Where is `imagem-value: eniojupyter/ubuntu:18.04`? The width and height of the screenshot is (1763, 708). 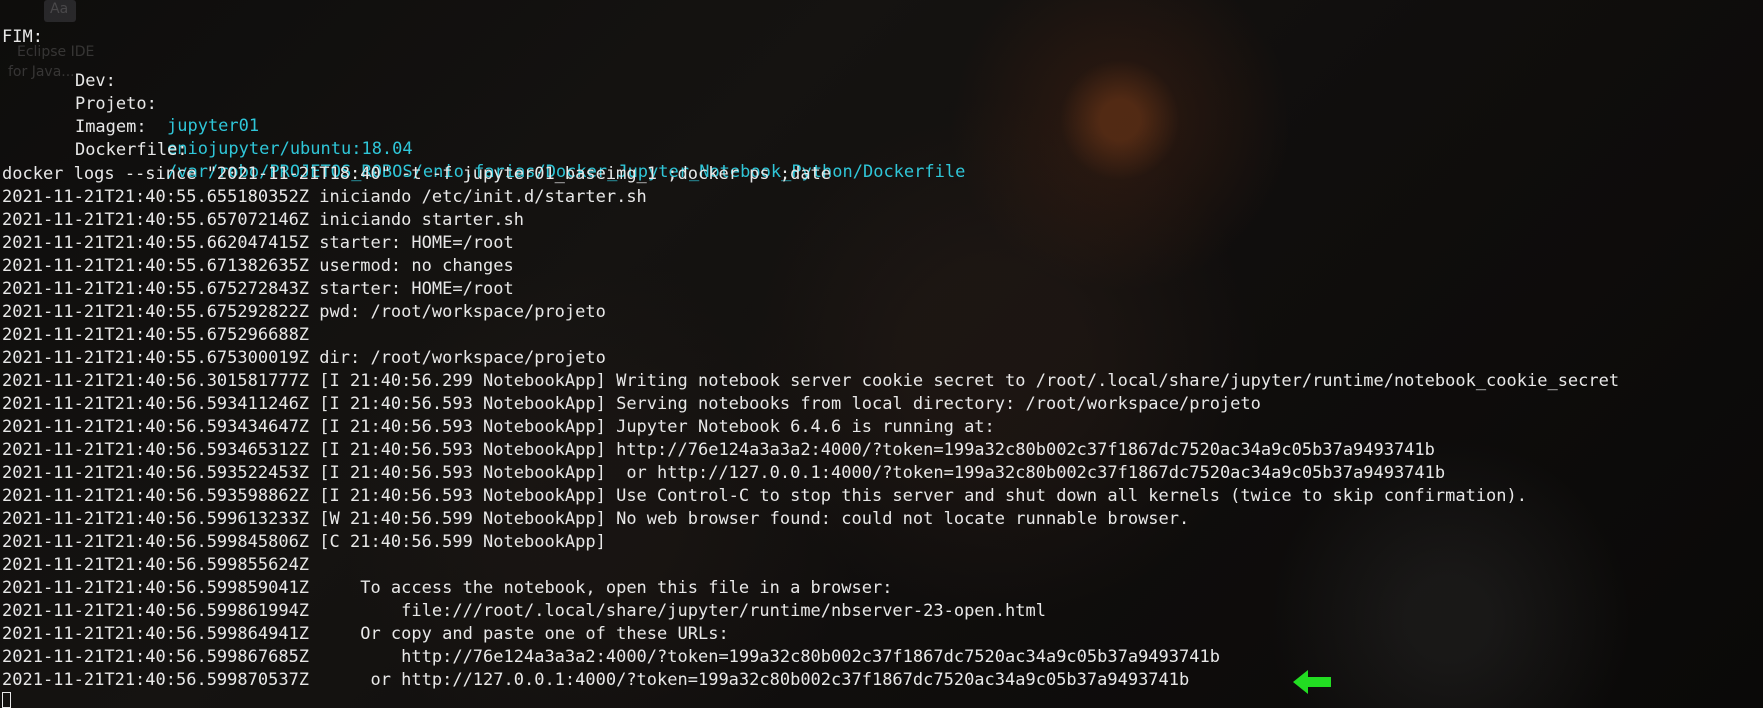 imagem-value: eniojupyter/ubuntu:18.04 is located at coordinates (290, 149).